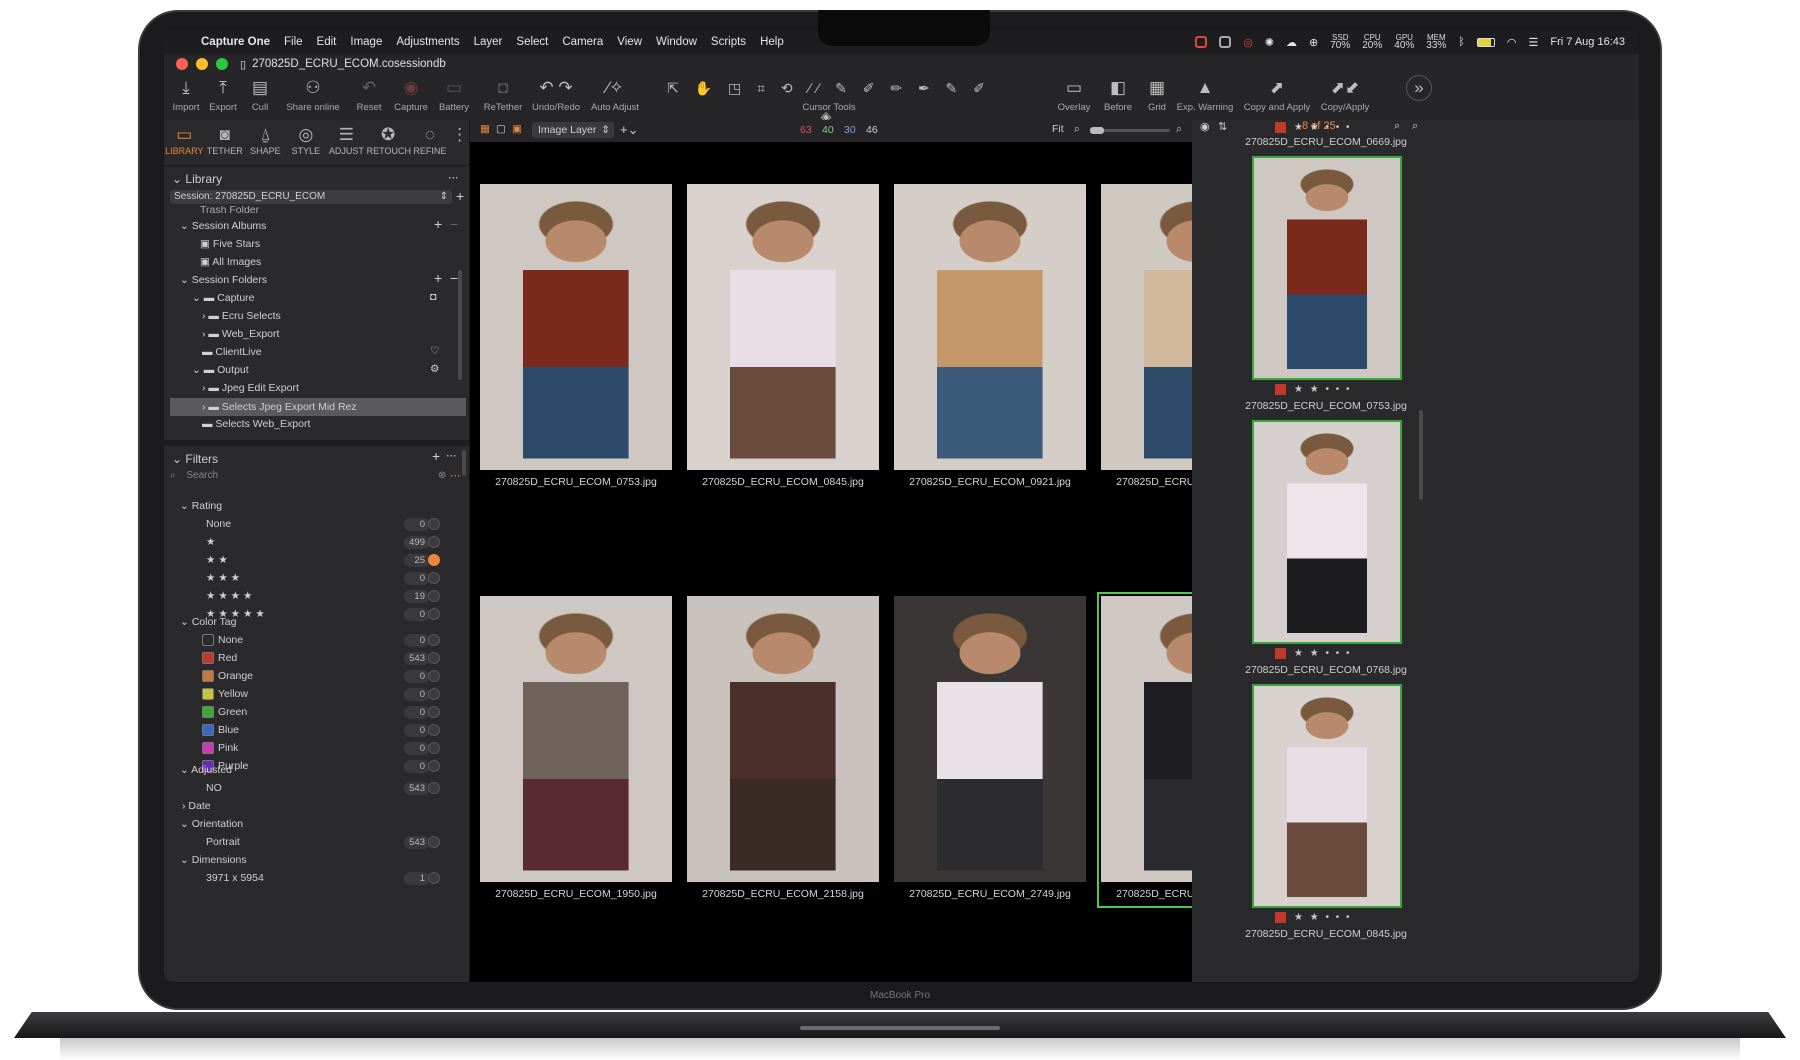  What do you see at coordinates (1077, 129) in the screenshot?
I see `zoom-out-icon: ⌕` at bounding box center [1077, 129].